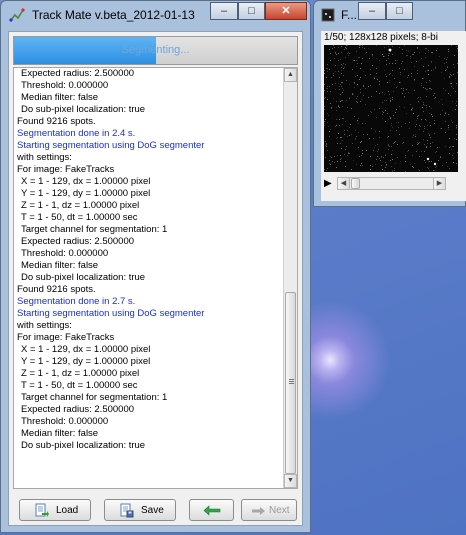  I want to click on window-title: Track Mate v.beta_2012-01-13, so click(113, 15).